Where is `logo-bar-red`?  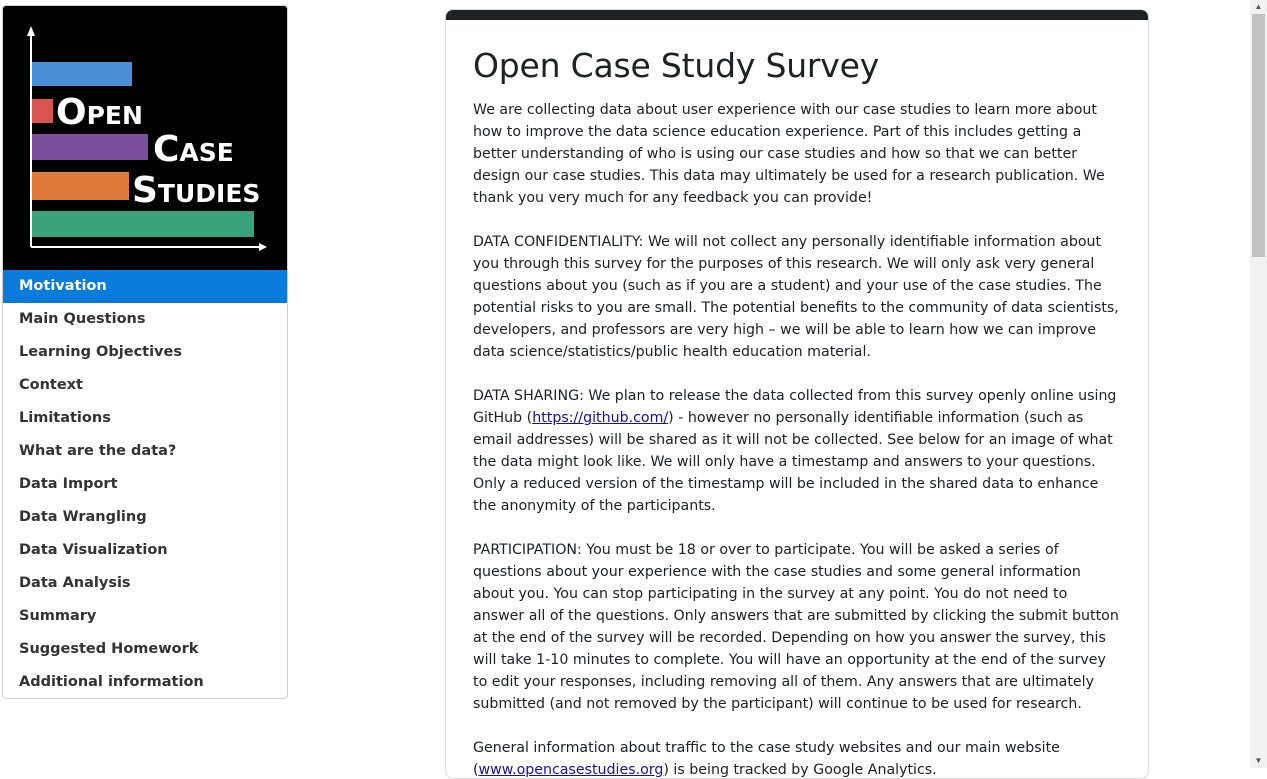 logo-bar-red is located at coordinates (42, 111).